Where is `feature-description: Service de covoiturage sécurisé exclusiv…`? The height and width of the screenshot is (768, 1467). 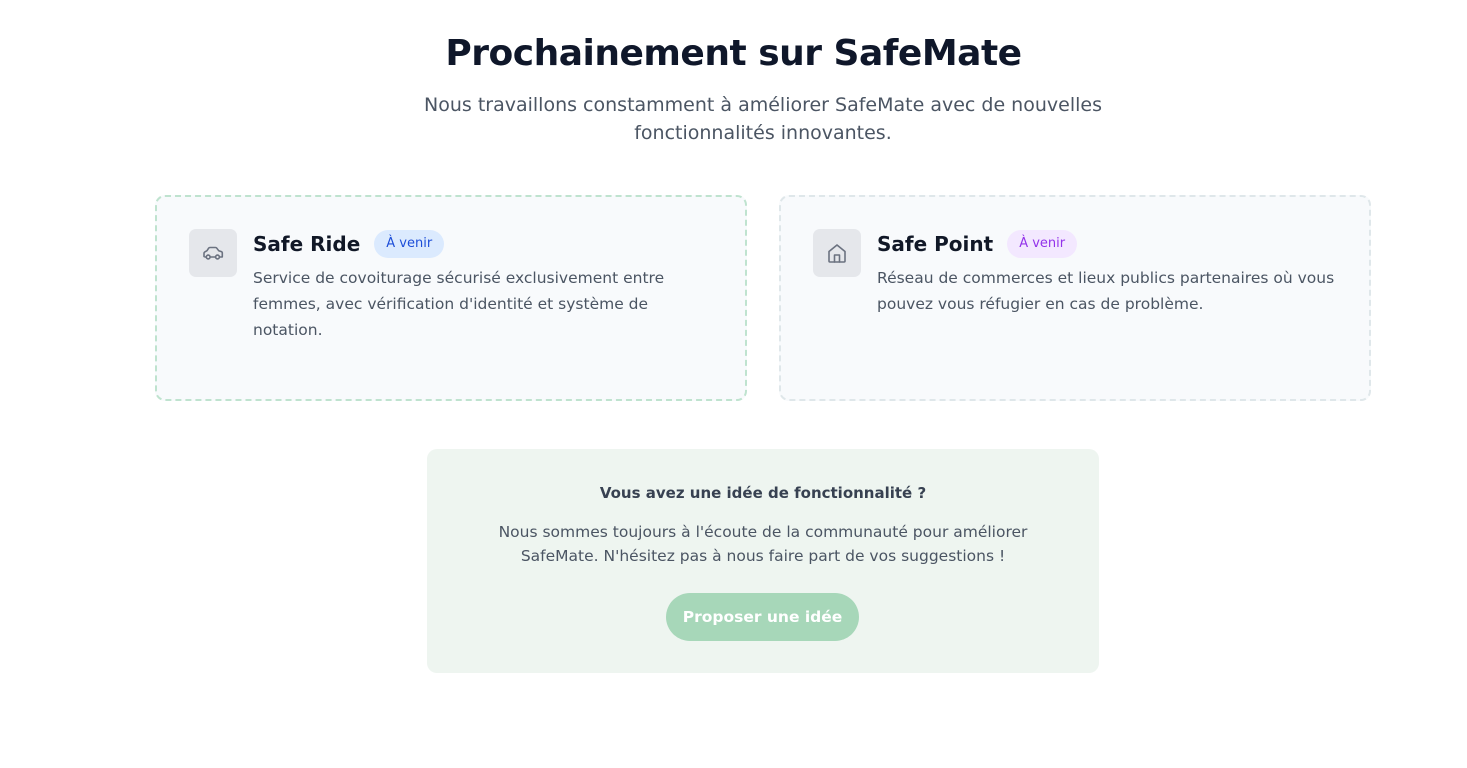
feature-description: Service de covoiturage sécurisé exclusiv… is located at coordinates (459, 304).